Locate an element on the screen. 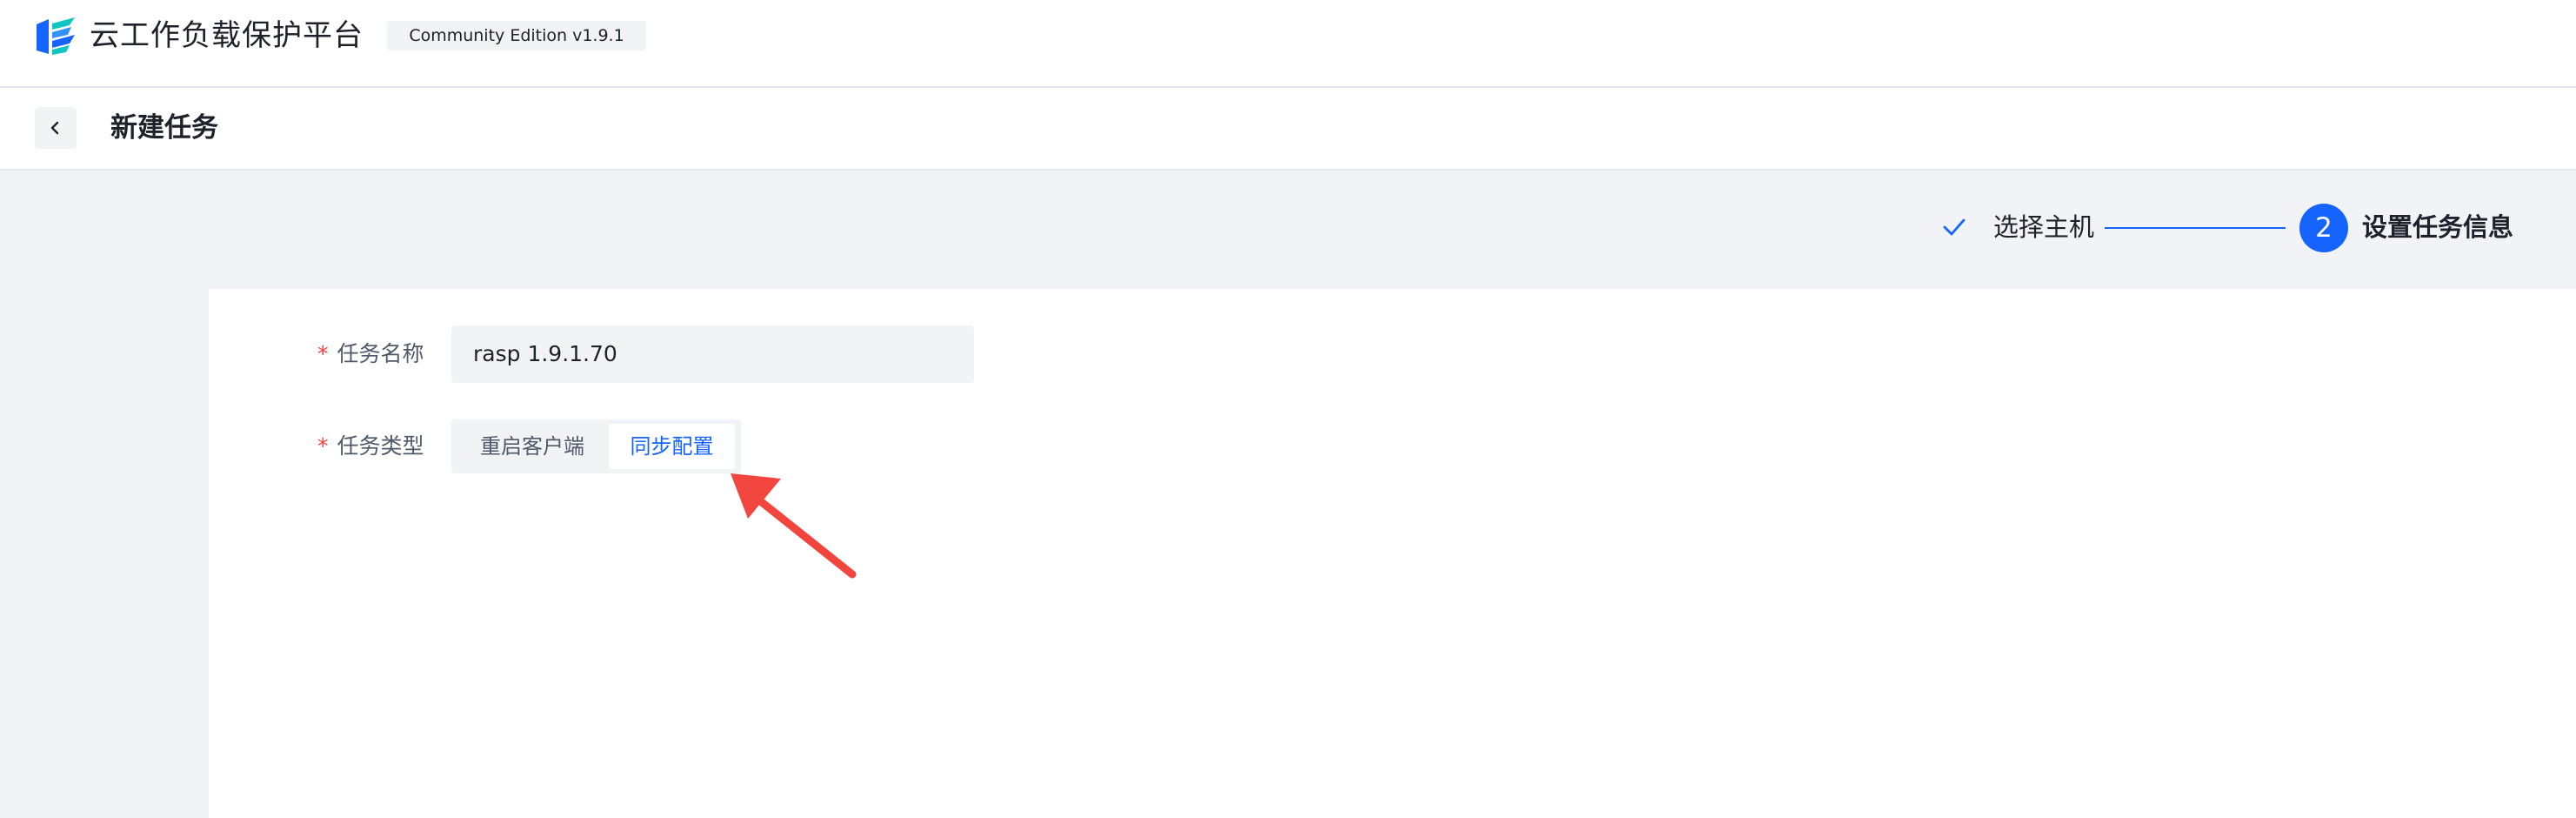 This screenshot has height=818, width=2576. edition-badge: Community Edition v1.9.1 is located at coordinates (516, 35).